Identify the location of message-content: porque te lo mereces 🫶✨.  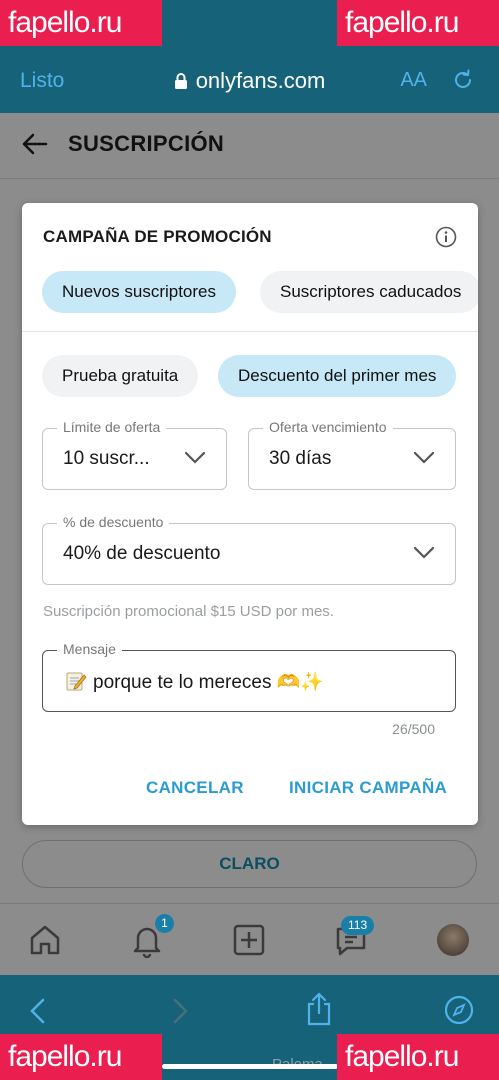
(194, 682).